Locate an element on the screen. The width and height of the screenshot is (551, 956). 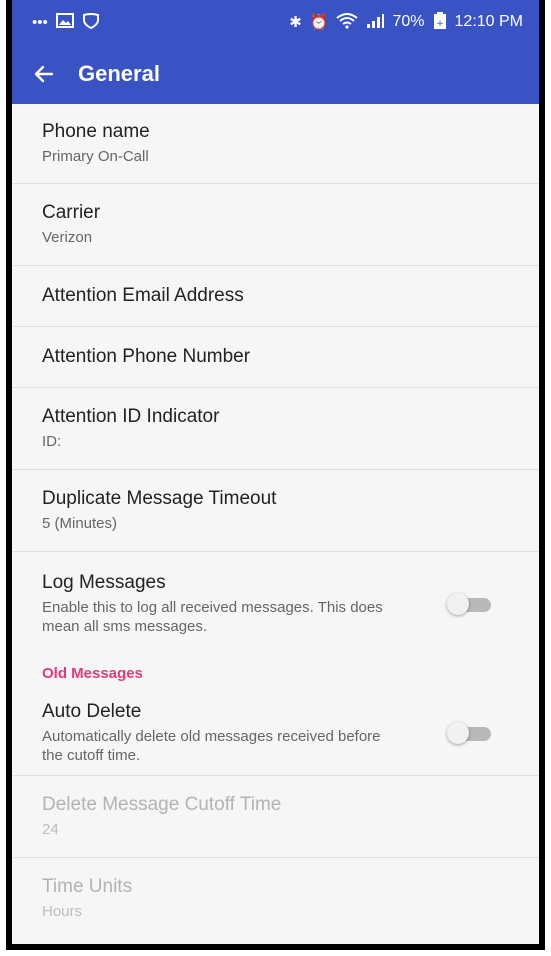
battery-icon: + is located at coordinates (440, 22).